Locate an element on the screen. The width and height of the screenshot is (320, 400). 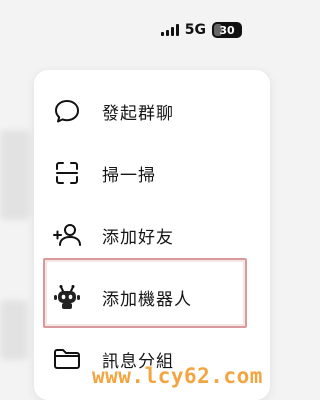
signal-icon is located at coordinates (169, 30).